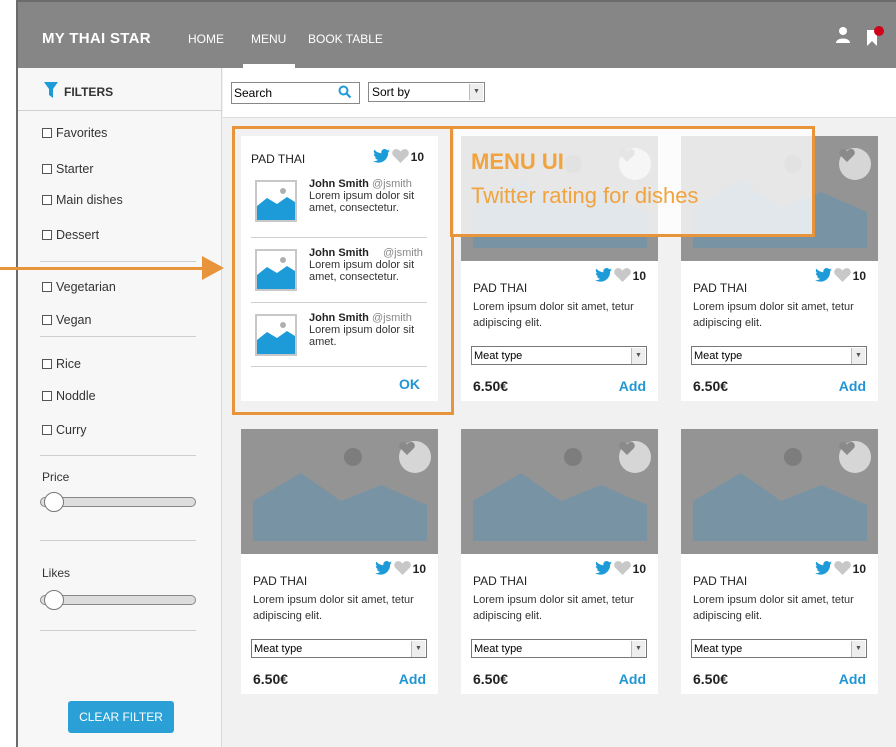  Describe the element at coordinates (54, 600) in the screenshot. I see `likes-slider-handle` at that location.